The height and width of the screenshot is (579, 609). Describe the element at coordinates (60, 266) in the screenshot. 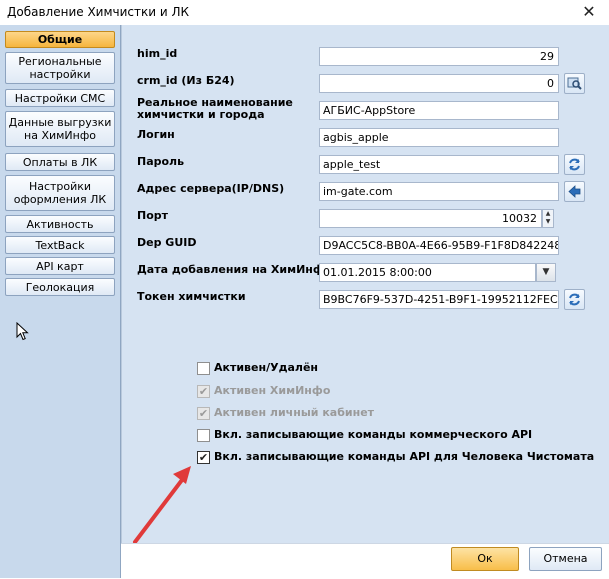

I see `nav-item-api-cards: API карт` at that location.